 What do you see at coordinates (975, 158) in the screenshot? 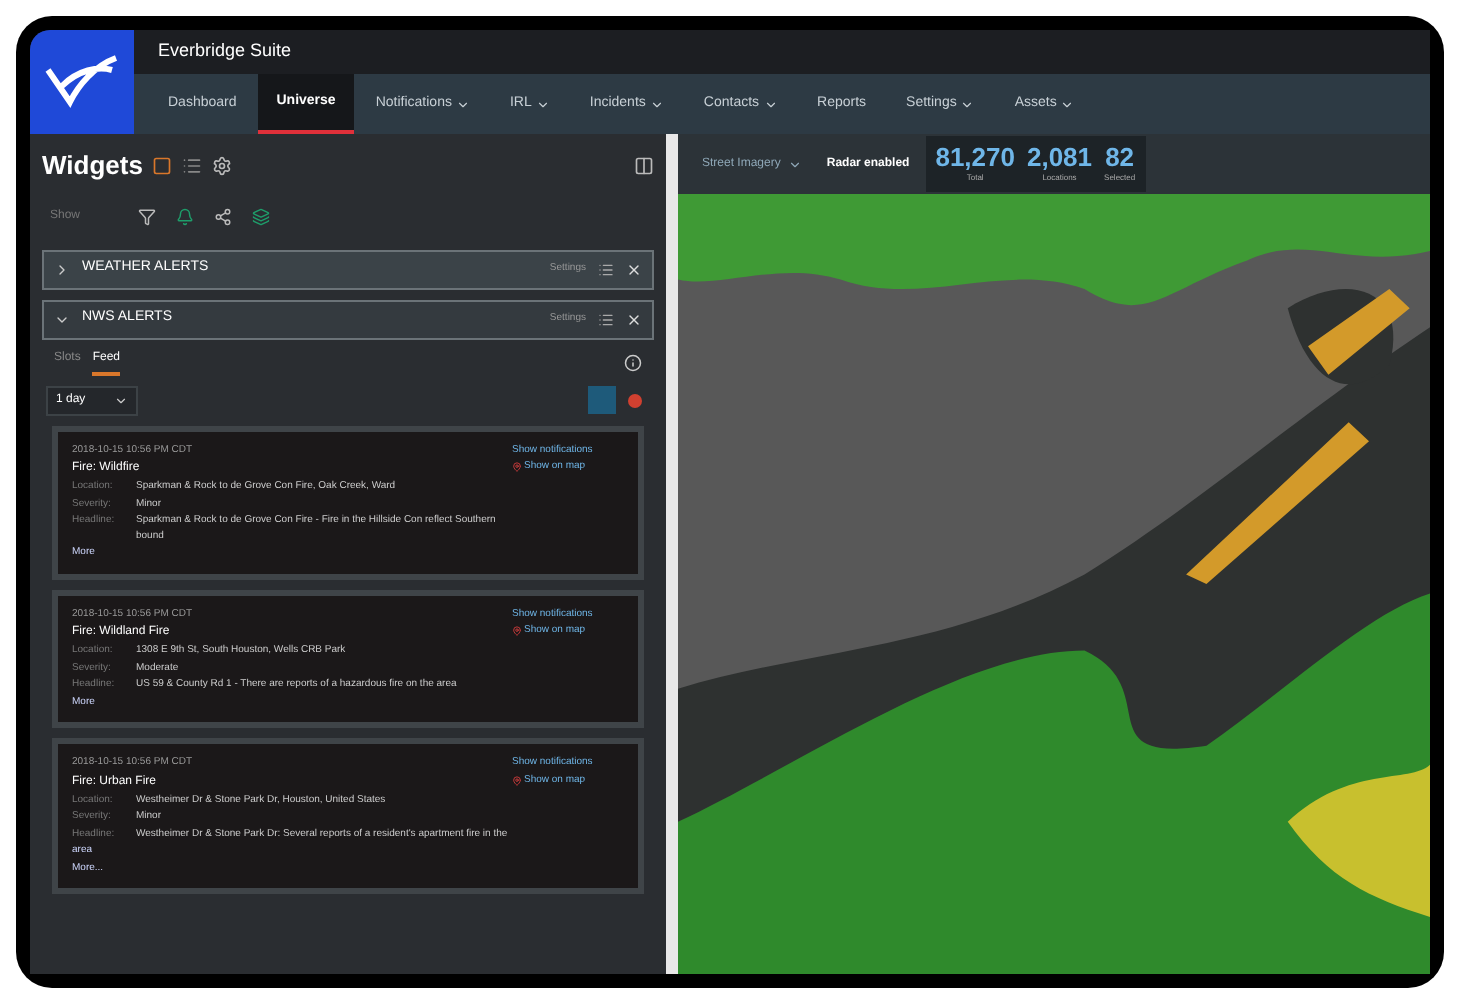
I see `stat-value: 81,270` at bounding box center [975, 158].